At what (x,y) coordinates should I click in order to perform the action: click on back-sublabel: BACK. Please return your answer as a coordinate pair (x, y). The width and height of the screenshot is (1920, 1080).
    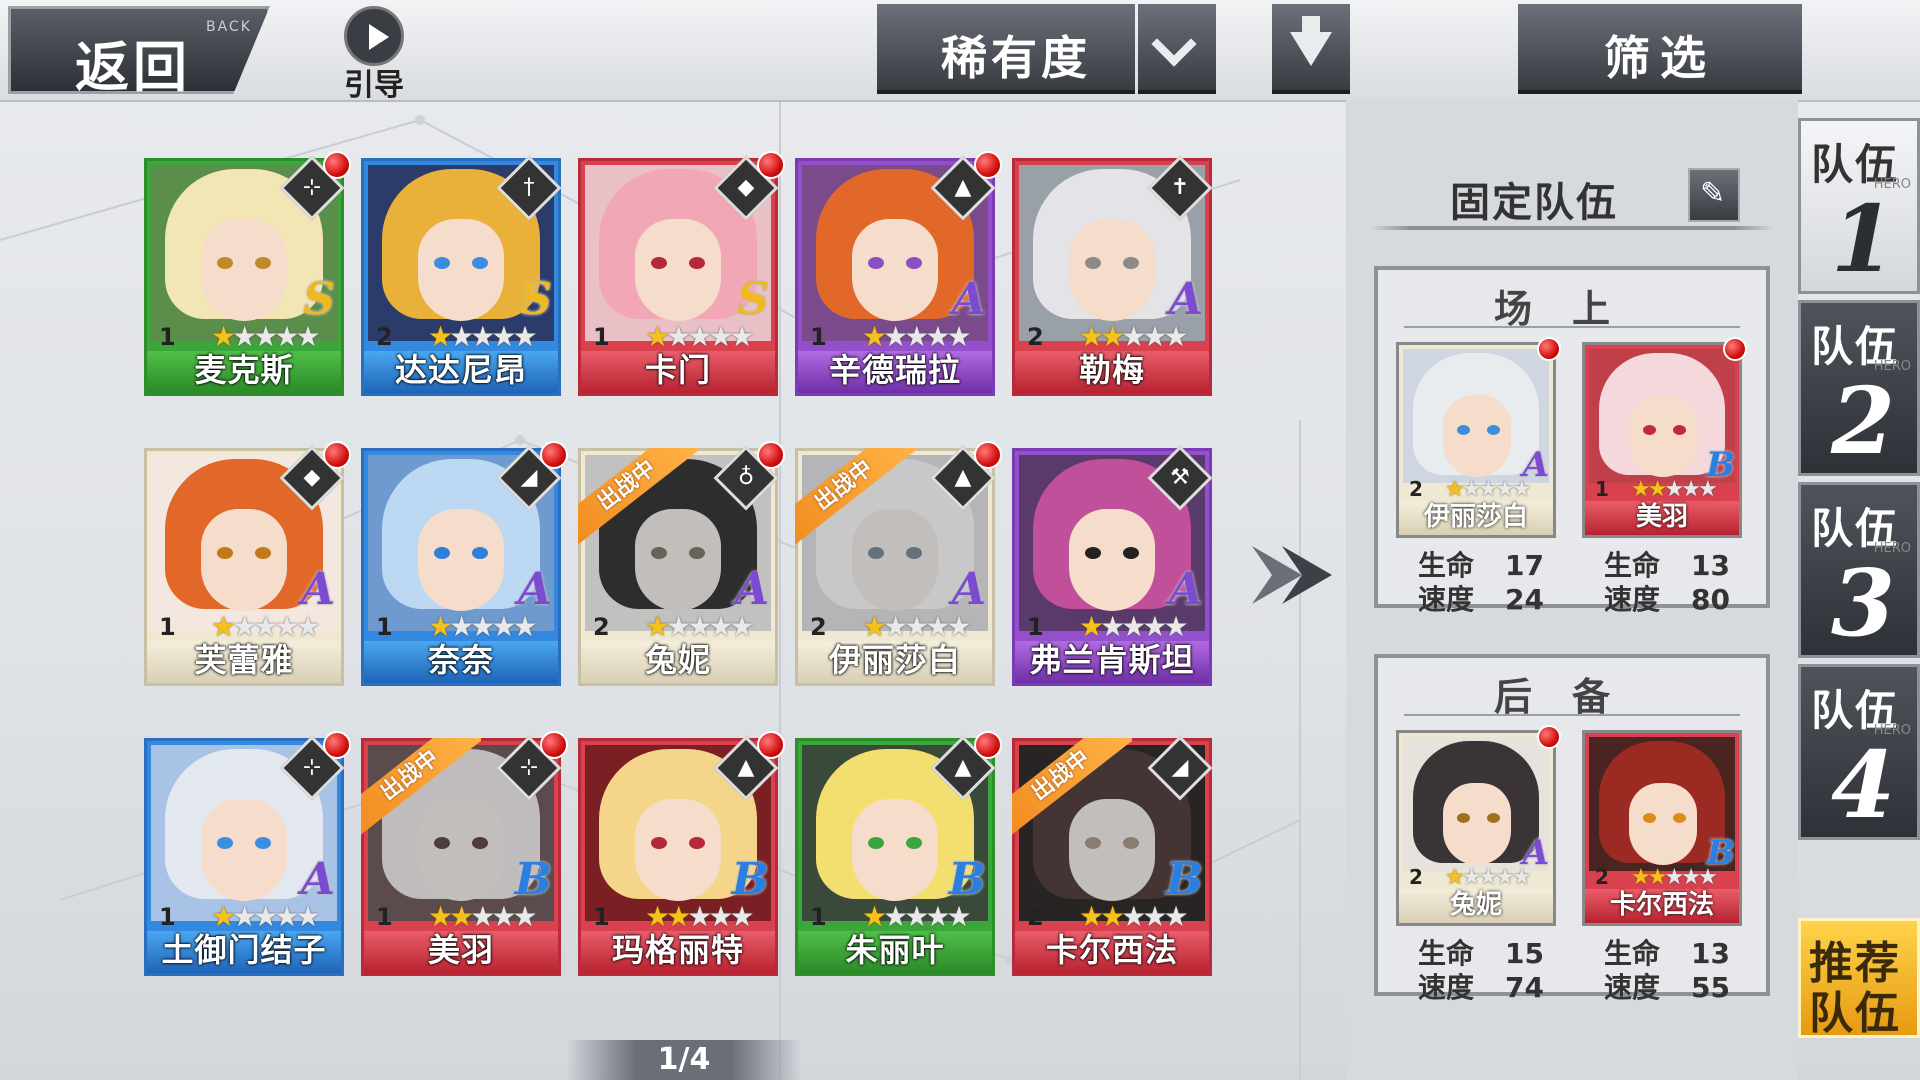
    Looking at the image, I should click on (229, 27).